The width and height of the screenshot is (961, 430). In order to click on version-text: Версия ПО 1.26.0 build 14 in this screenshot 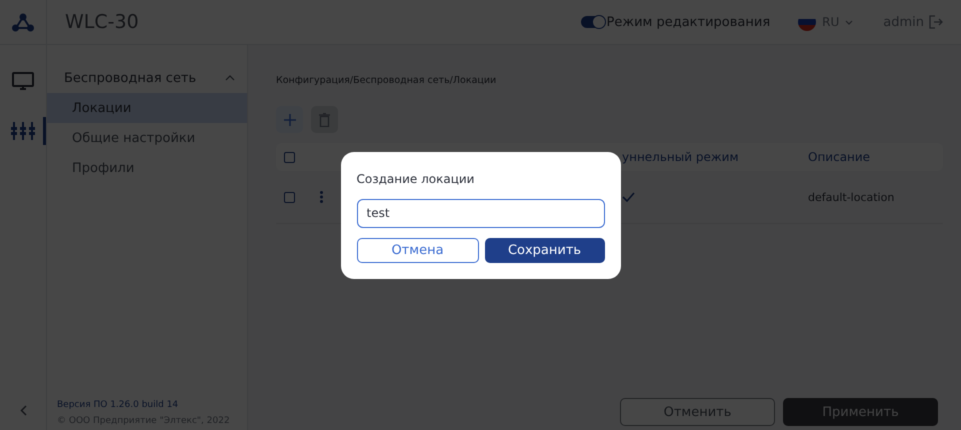, I will do `click(118, 405)`.